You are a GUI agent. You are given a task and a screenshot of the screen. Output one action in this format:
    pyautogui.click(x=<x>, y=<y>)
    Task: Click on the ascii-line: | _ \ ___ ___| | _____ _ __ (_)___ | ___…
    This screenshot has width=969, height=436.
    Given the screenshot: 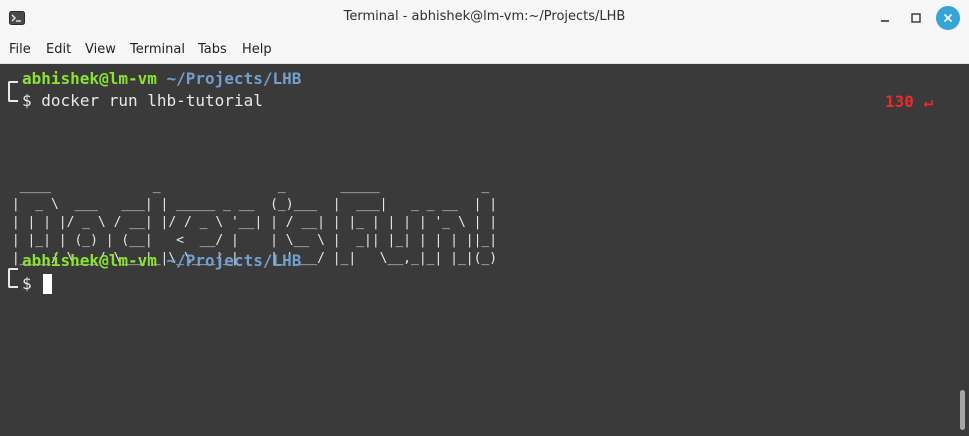 What is the action you would take?
    pyautogui.click(x=251, y=204)
    